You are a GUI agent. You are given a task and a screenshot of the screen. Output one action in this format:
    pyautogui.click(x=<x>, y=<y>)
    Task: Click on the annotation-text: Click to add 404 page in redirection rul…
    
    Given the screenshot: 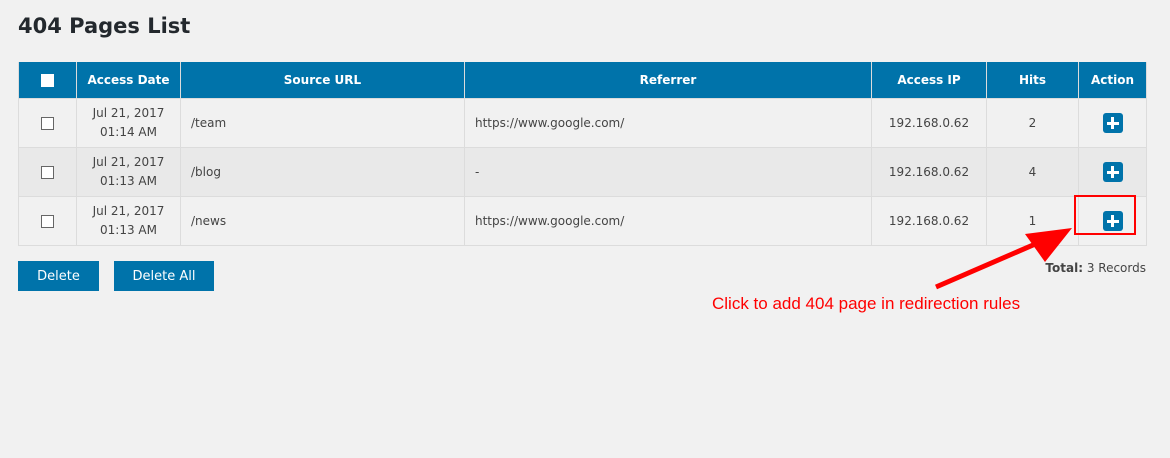 What is the action you would take?
    pyautogui.click(x=866, y=303)
    